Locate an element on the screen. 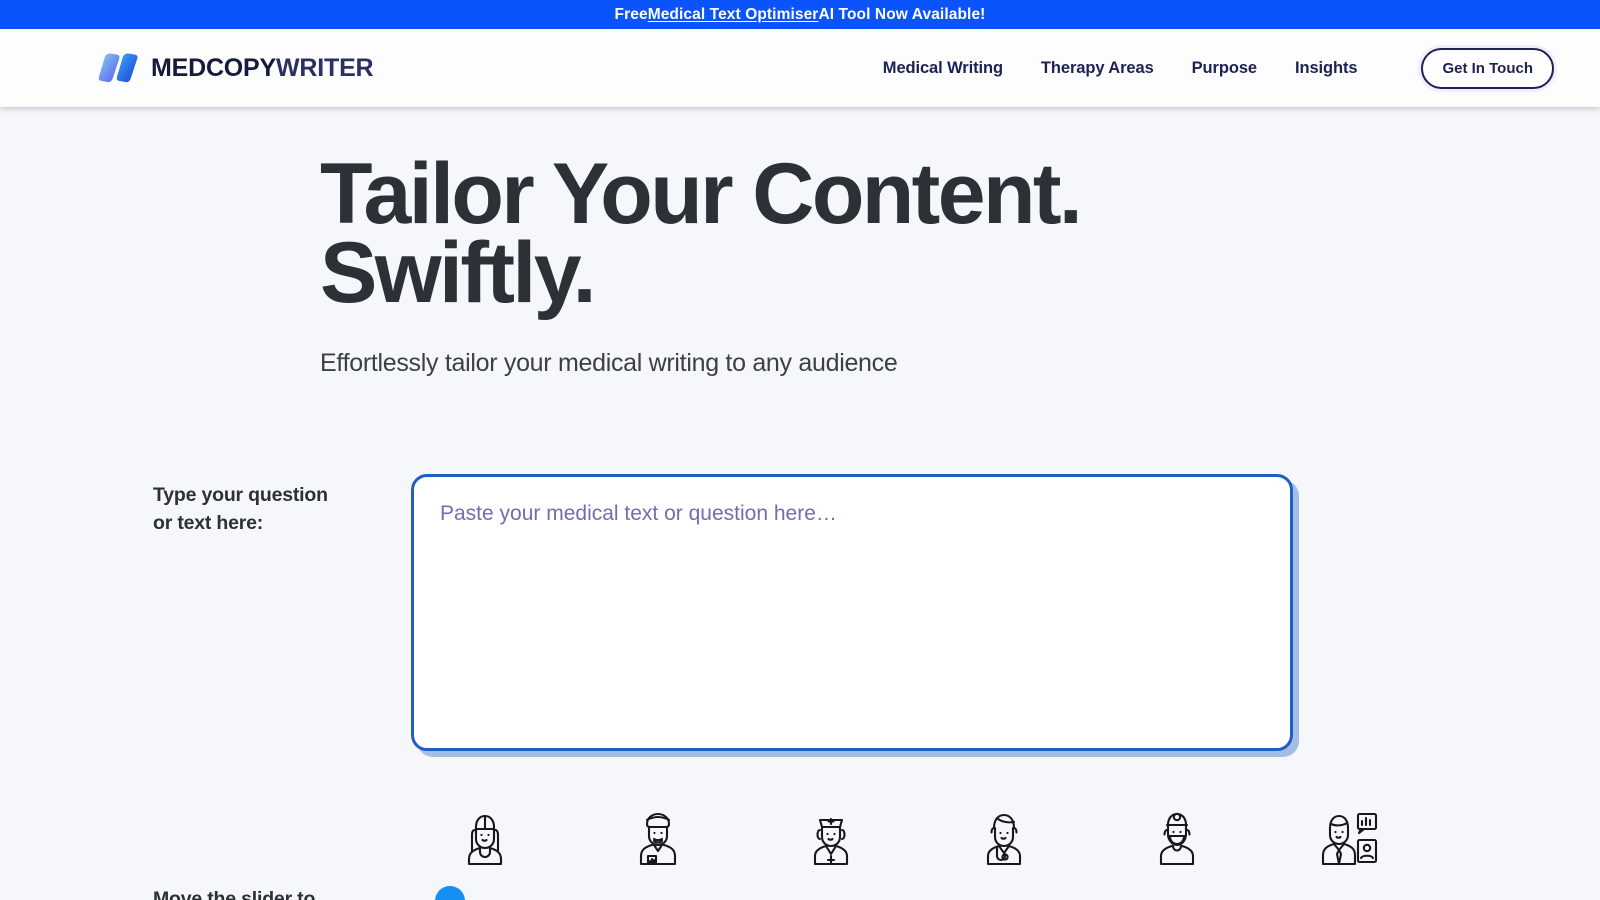 The height and width of the screenshot is (900, 1600). page-title: Tailor Your Content. Swiftly. is located at coordinates (770, 234).